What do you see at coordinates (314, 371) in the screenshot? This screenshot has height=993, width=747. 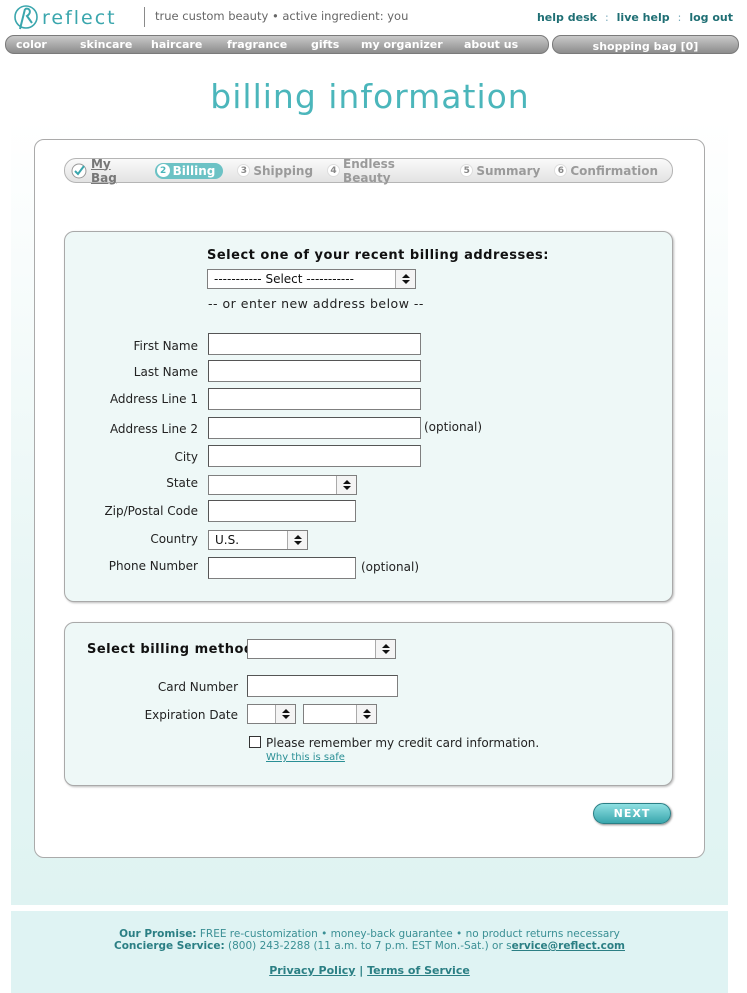 I see `last-name-field` at bounding box center [314, 371].